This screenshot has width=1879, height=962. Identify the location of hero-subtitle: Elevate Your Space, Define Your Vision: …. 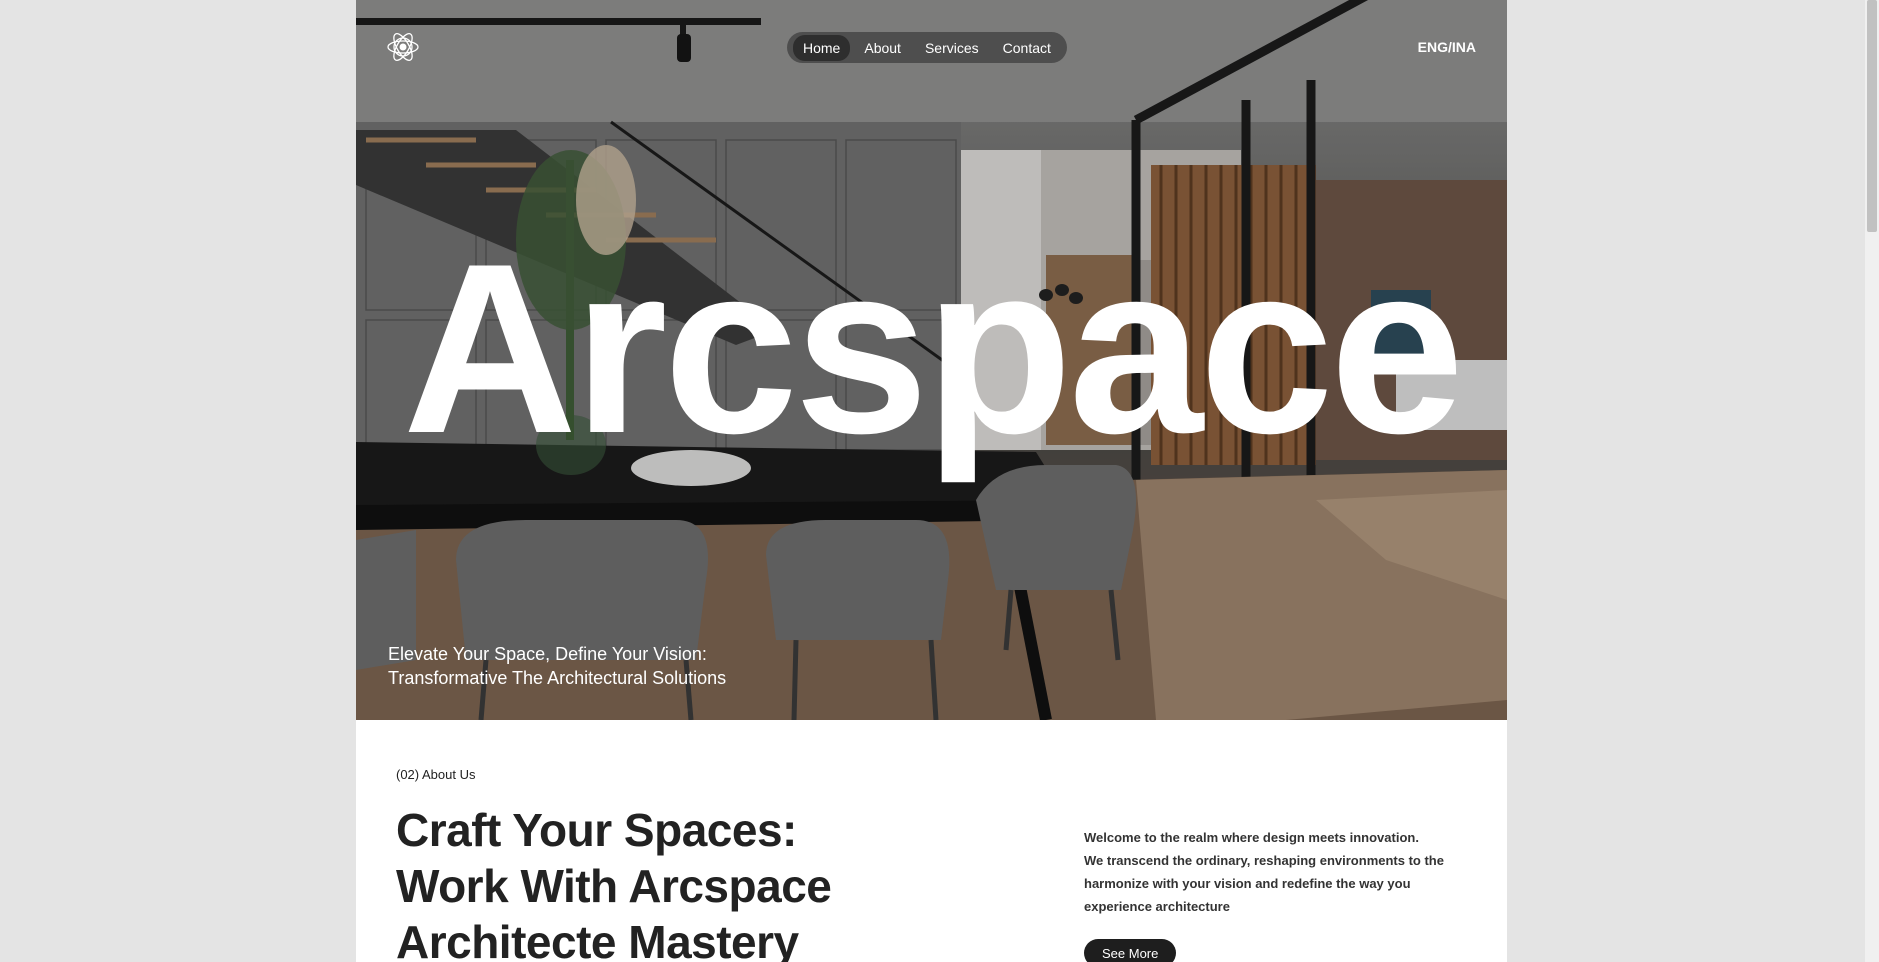
(557, 666).